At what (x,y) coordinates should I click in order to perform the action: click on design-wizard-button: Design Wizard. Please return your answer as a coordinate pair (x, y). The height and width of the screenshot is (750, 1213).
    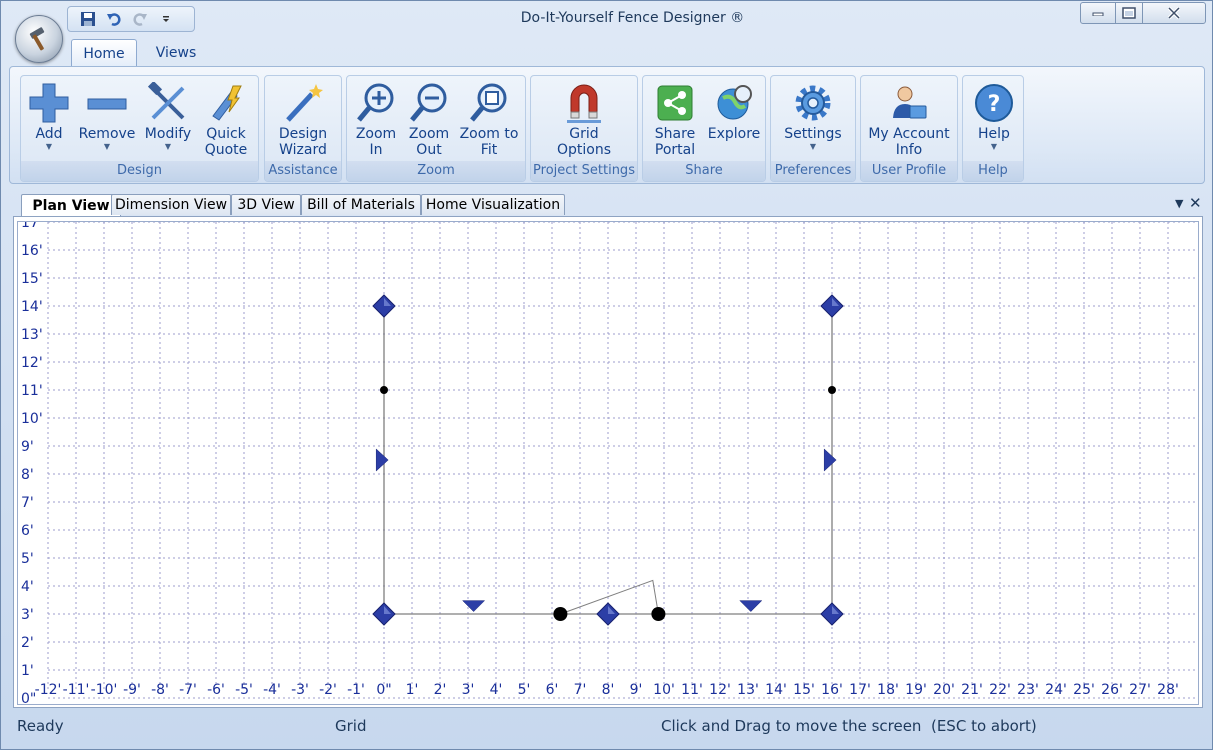
    Looking at the image, I should click on (303, 119).